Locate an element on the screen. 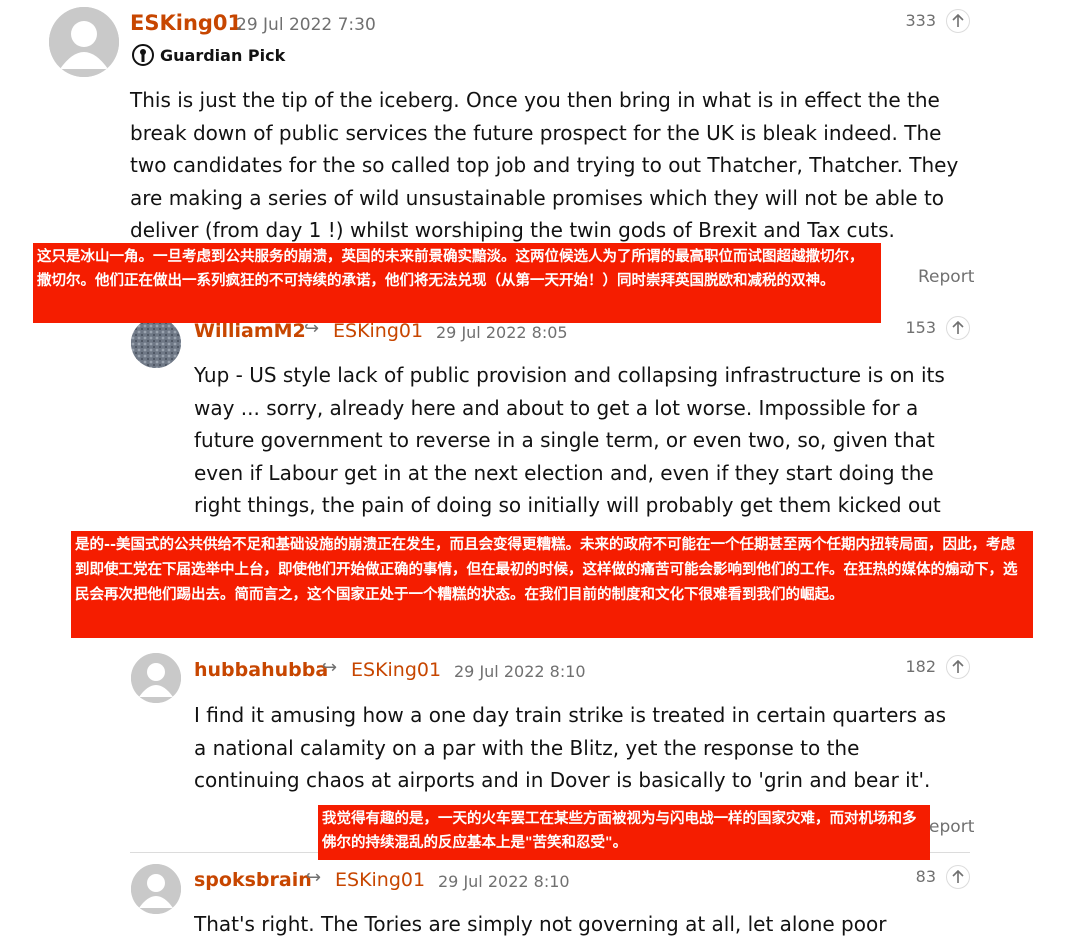 The width and height of the screenshot is (1080, 937). recommend-count: 333 is located at coordinates (920, 20).